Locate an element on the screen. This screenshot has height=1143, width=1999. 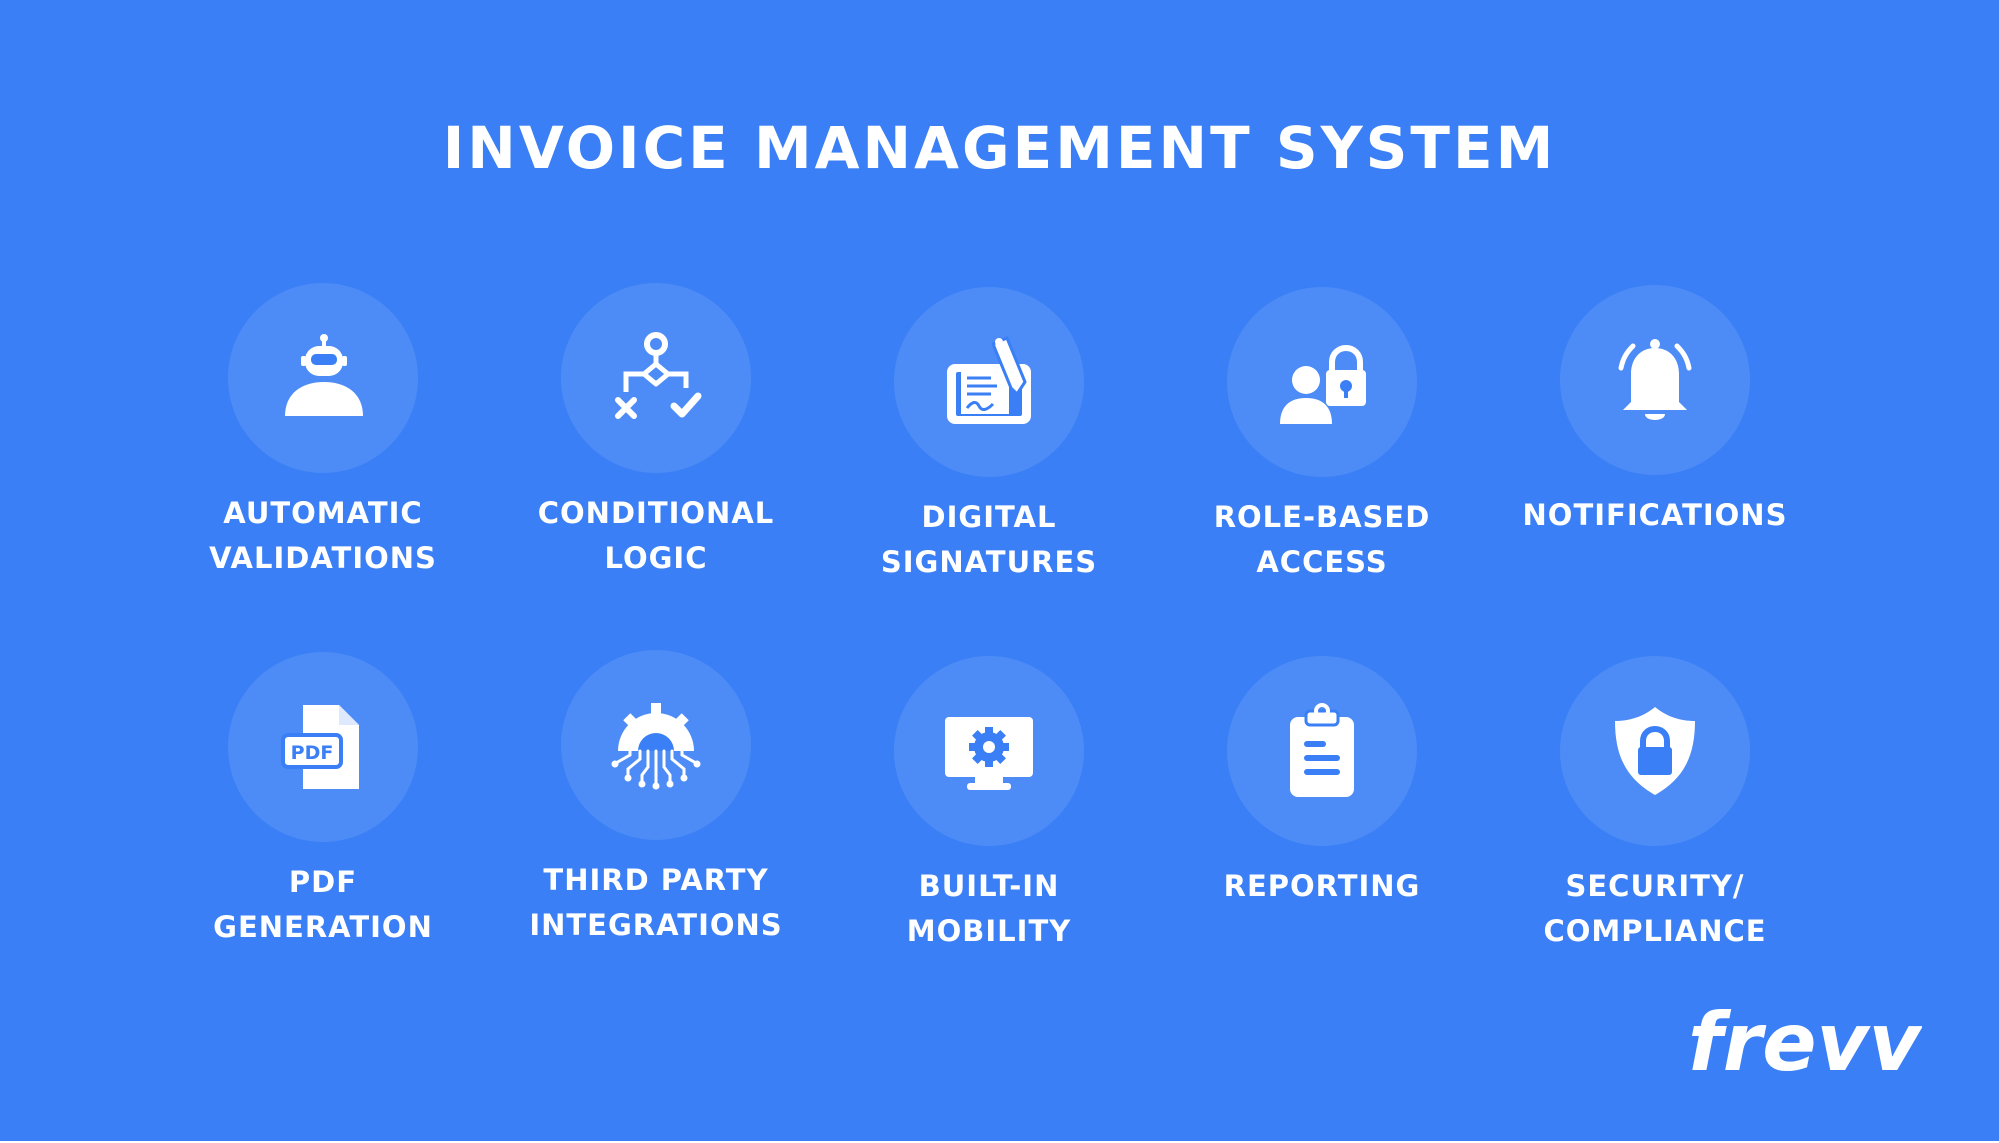
feature-label: SECURITY/ COMPLIANCE is located at coordinates (1655, 908).